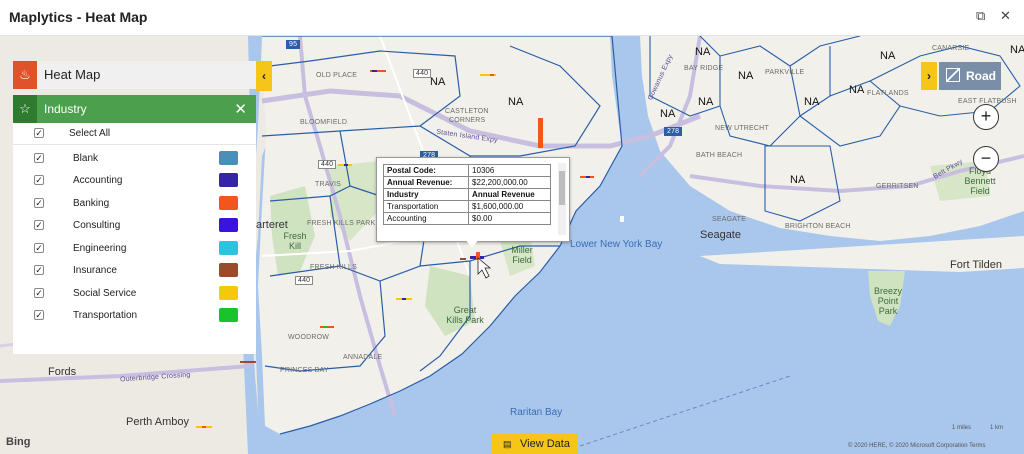  What do you see at coordinates (134, 249) in the screenshot?
I see `industry-item-engineering: ✓ Engineering` at bounding box center [134, 249].